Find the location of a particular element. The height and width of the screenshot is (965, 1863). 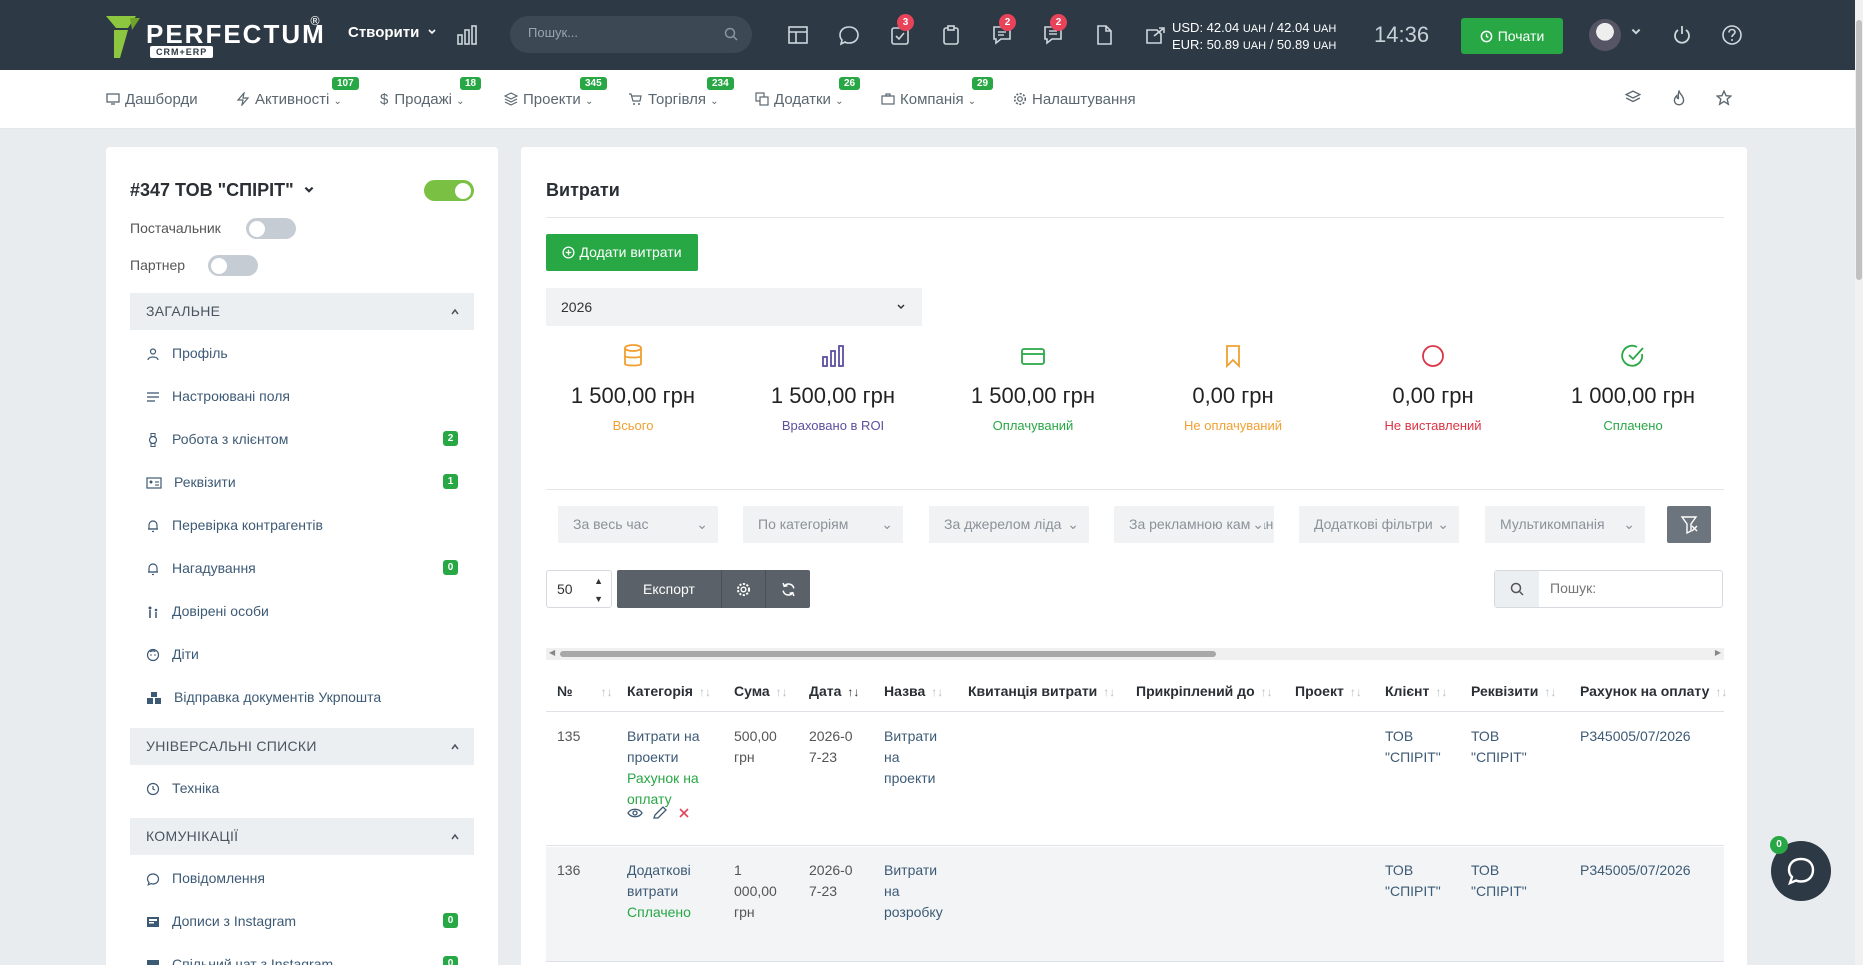

stat-label: Не оплачуваний is located at coordinates (1233, 425).